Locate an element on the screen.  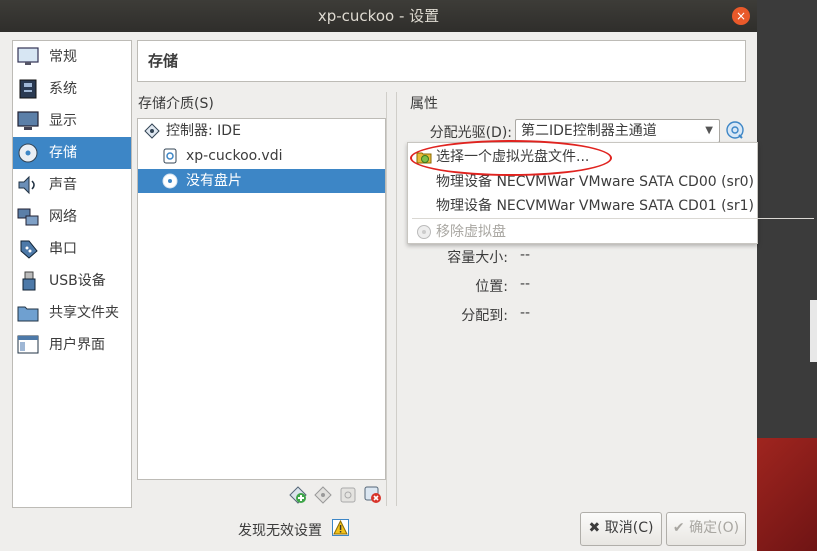
sidebar-item-user-interface: 用户界面 is located at coordinates (72, 345).